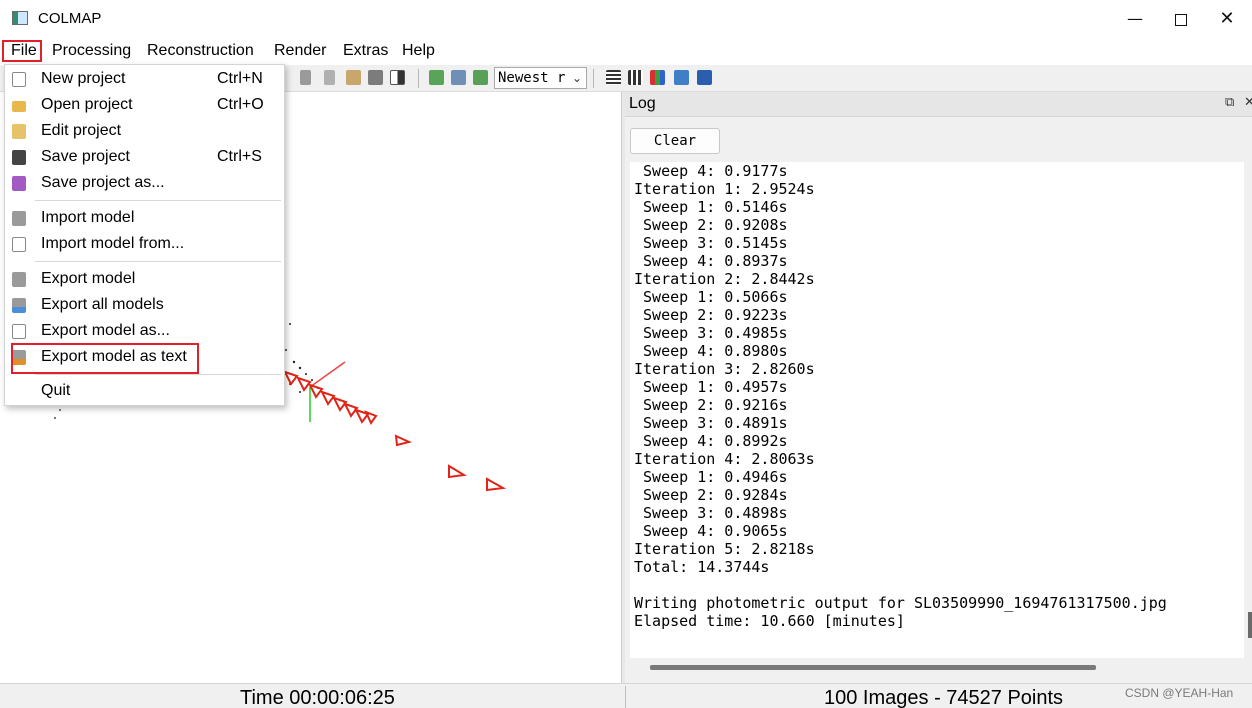 Image resolution: width=1252 pixels, height=708 pixels. What do you see at coordinates (1227, 19) in the screenshot?
I see `close-icon: ✕` at bounding box center [1227, 19].